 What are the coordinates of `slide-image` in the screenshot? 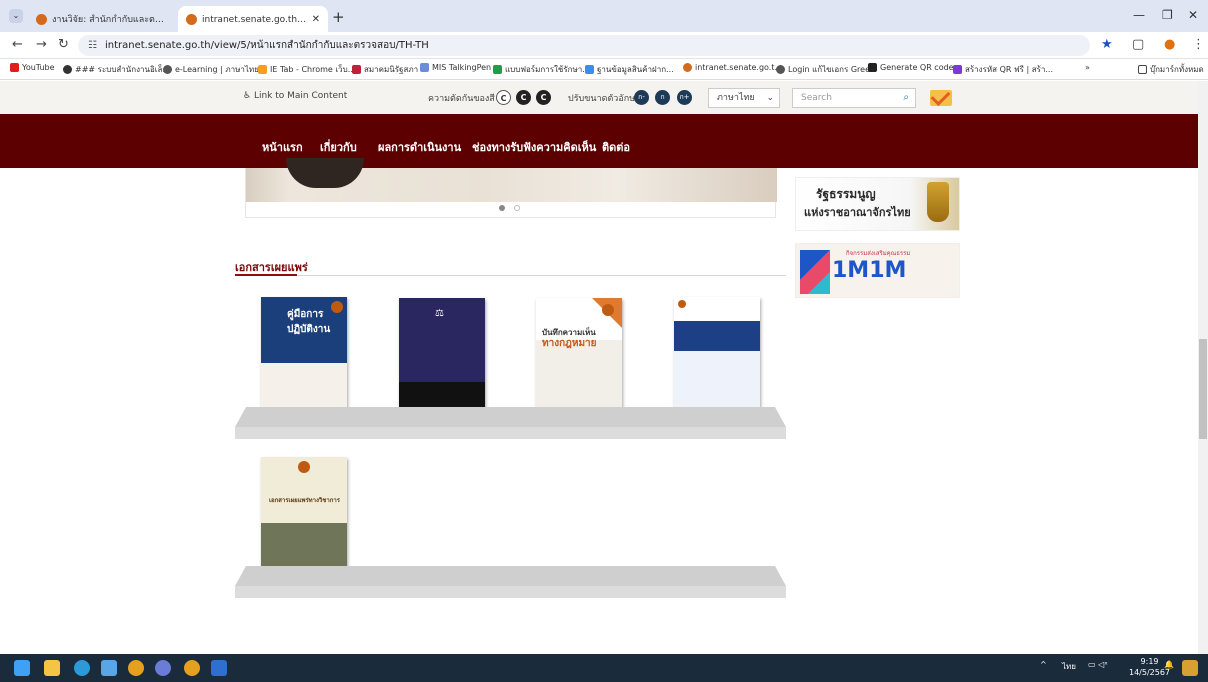 It's located at (511, 180).